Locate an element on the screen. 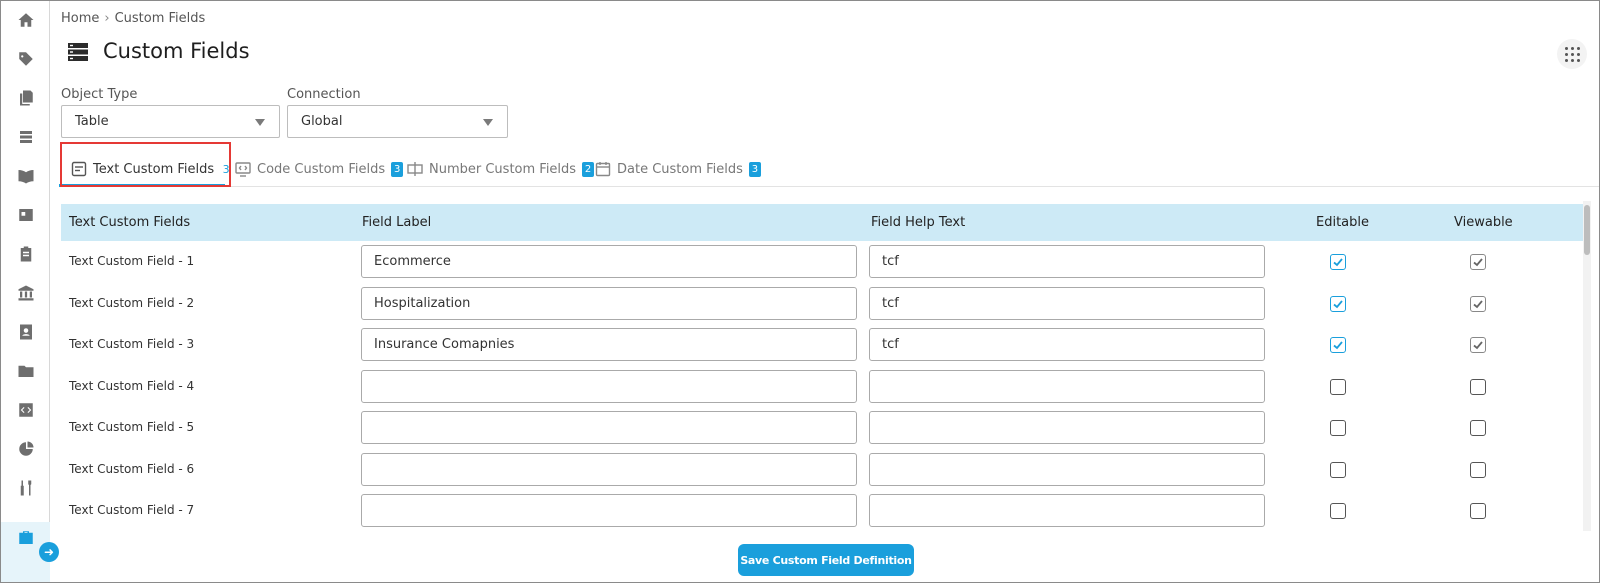  table-row: Text Custom Field - 7 is located at coordinates (823, 510).